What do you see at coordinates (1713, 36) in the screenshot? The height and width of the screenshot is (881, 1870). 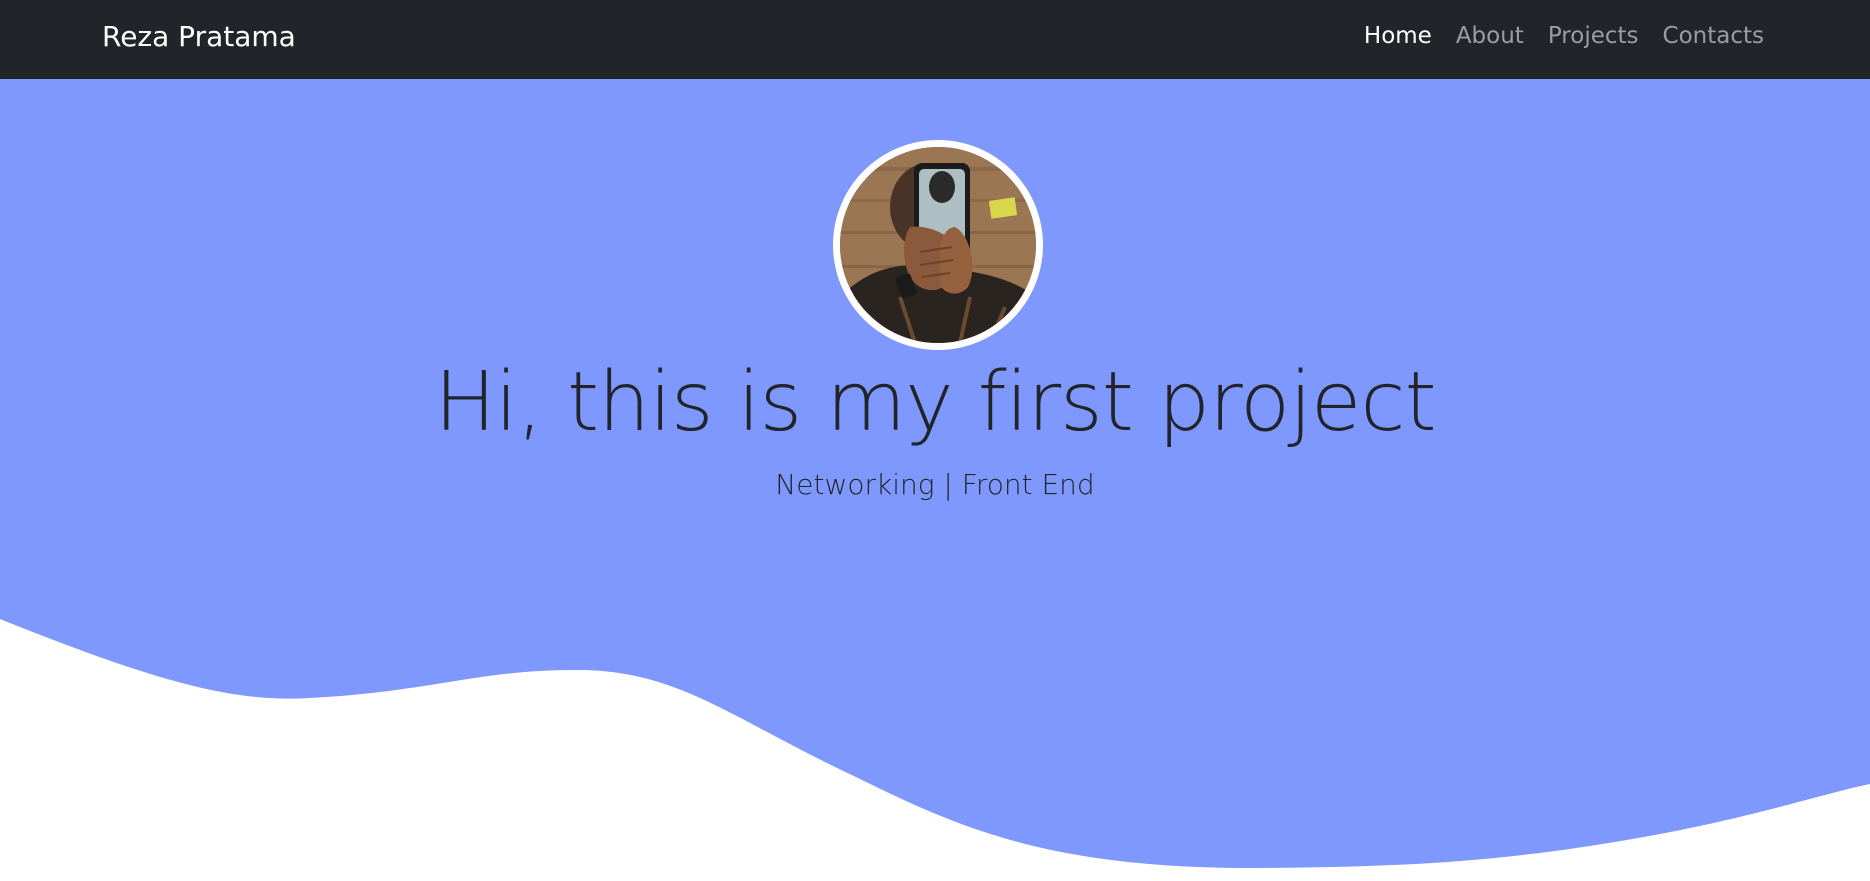 I see `nav-link-contacts: Contacts` at bounding box center [1713, 36].